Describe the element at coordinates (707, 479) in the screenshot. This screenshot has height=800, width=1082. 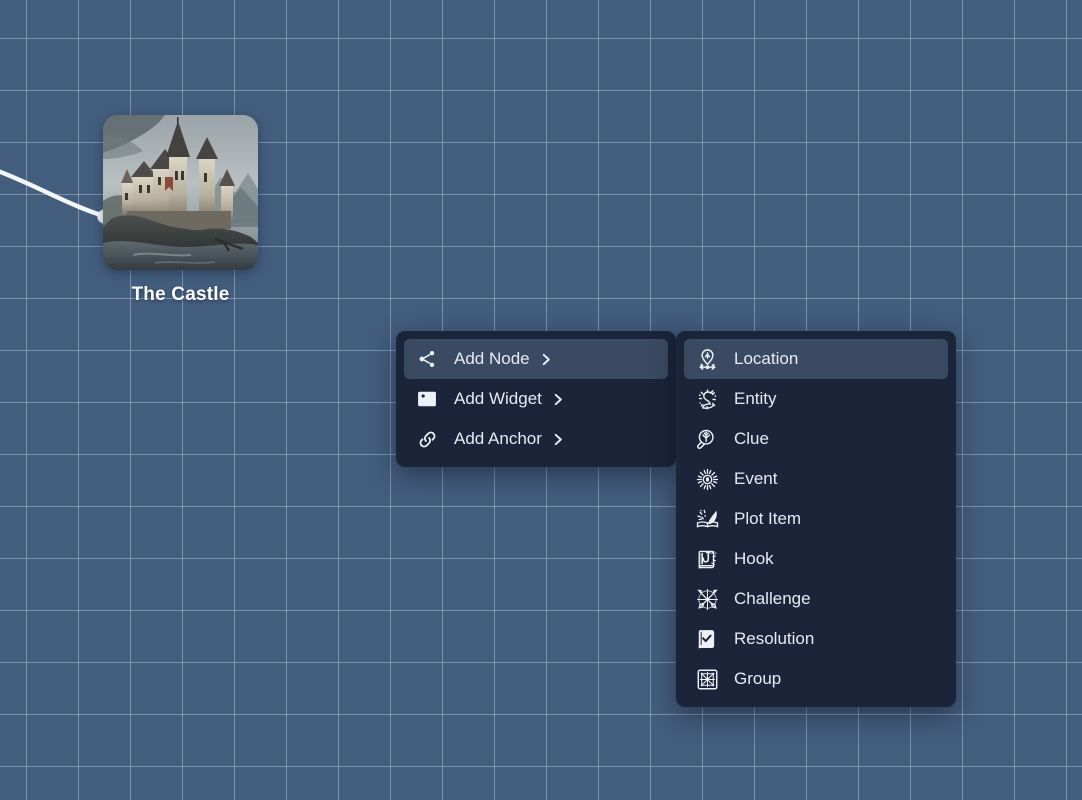
I see `starburst-eye-icon` at that location.